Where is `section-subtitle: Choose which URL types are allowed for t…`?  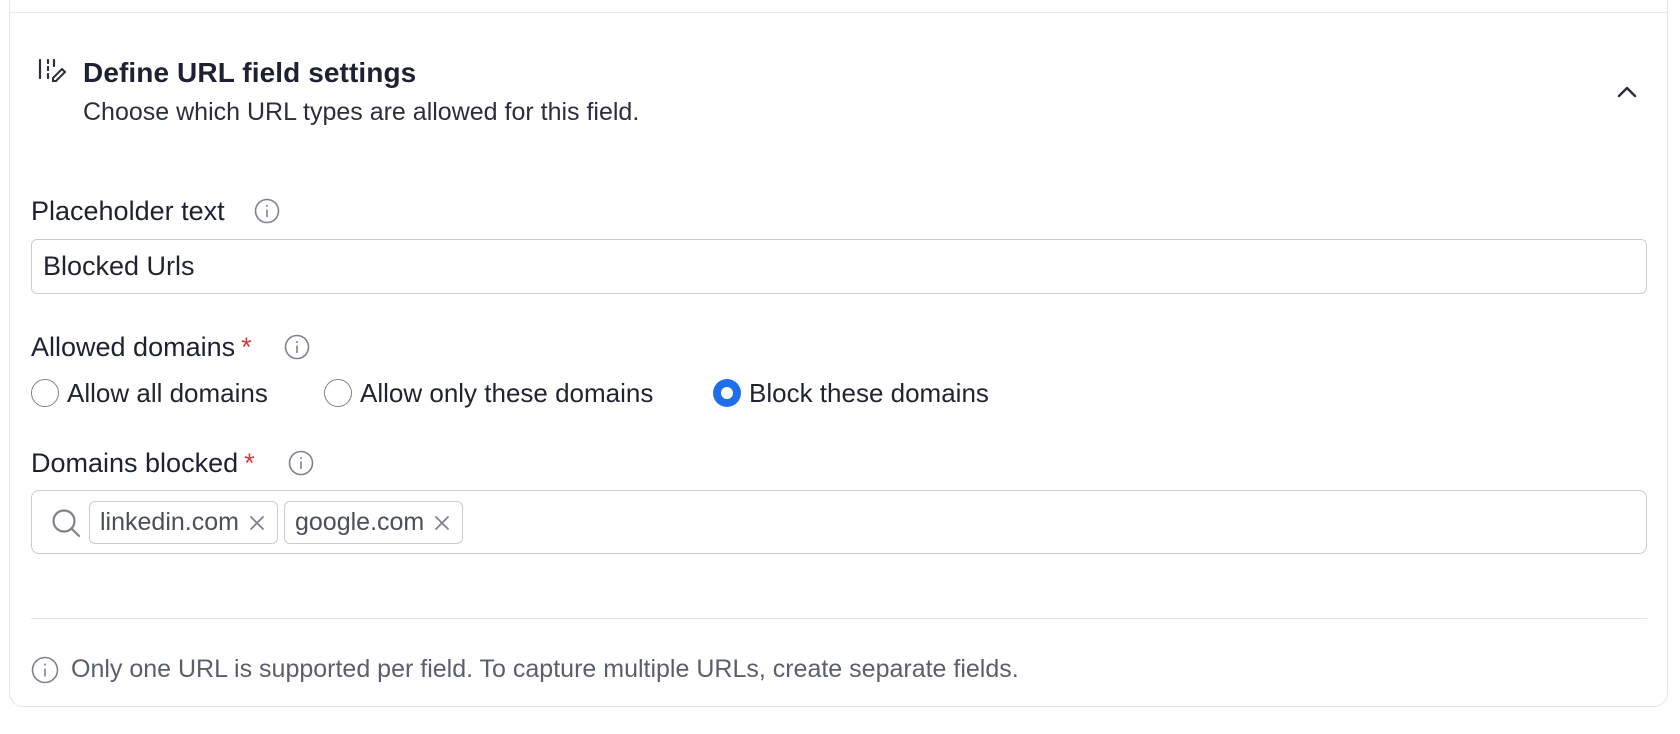
section-subtitle: Choose which URL types are allowed for t… is located at coordinates (361, 112).